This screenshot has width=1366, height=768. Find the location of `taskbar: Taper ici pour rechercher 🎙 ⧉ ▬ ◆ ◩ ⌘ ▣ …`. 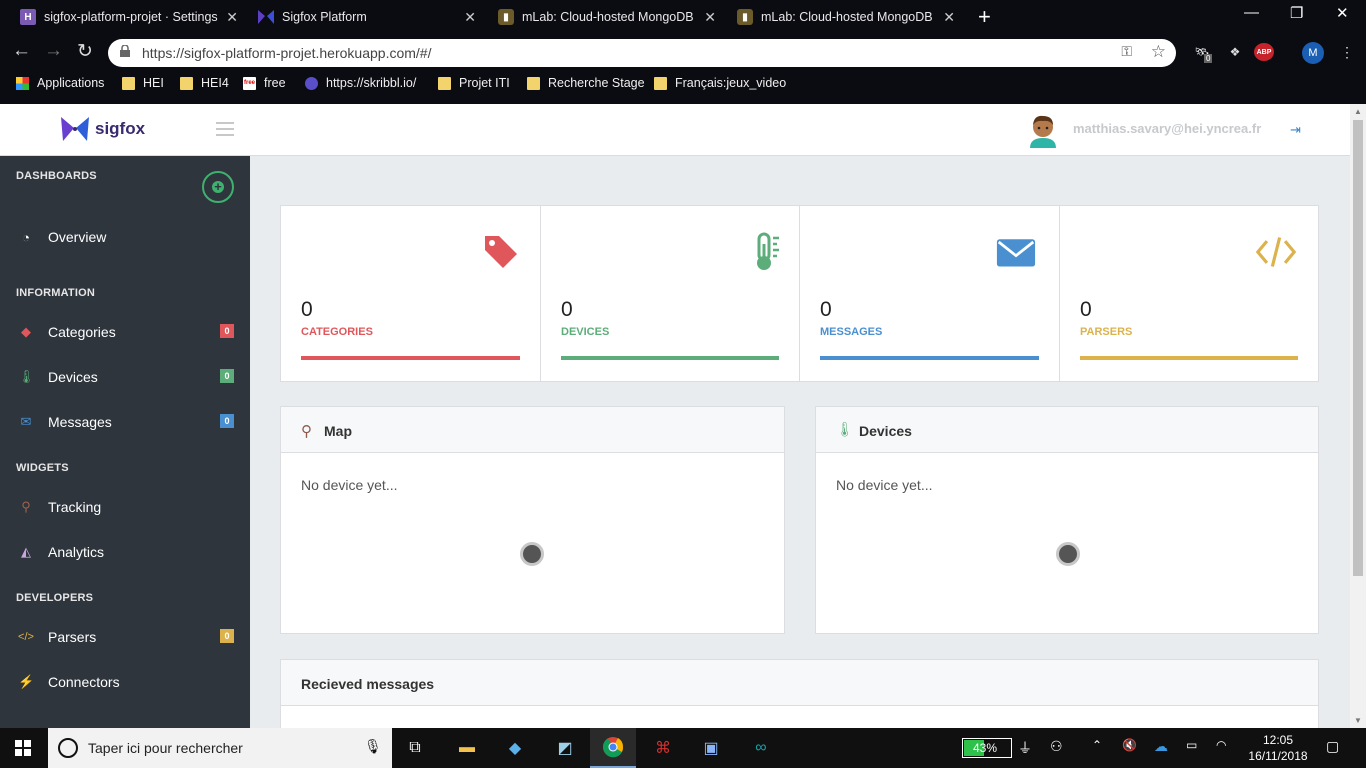

taskbar: Taper ici pour rechercher 🎙 ⧉ ▬ ◆ ◩ ⌘ ▣ … is located at coordinates (683, 748).